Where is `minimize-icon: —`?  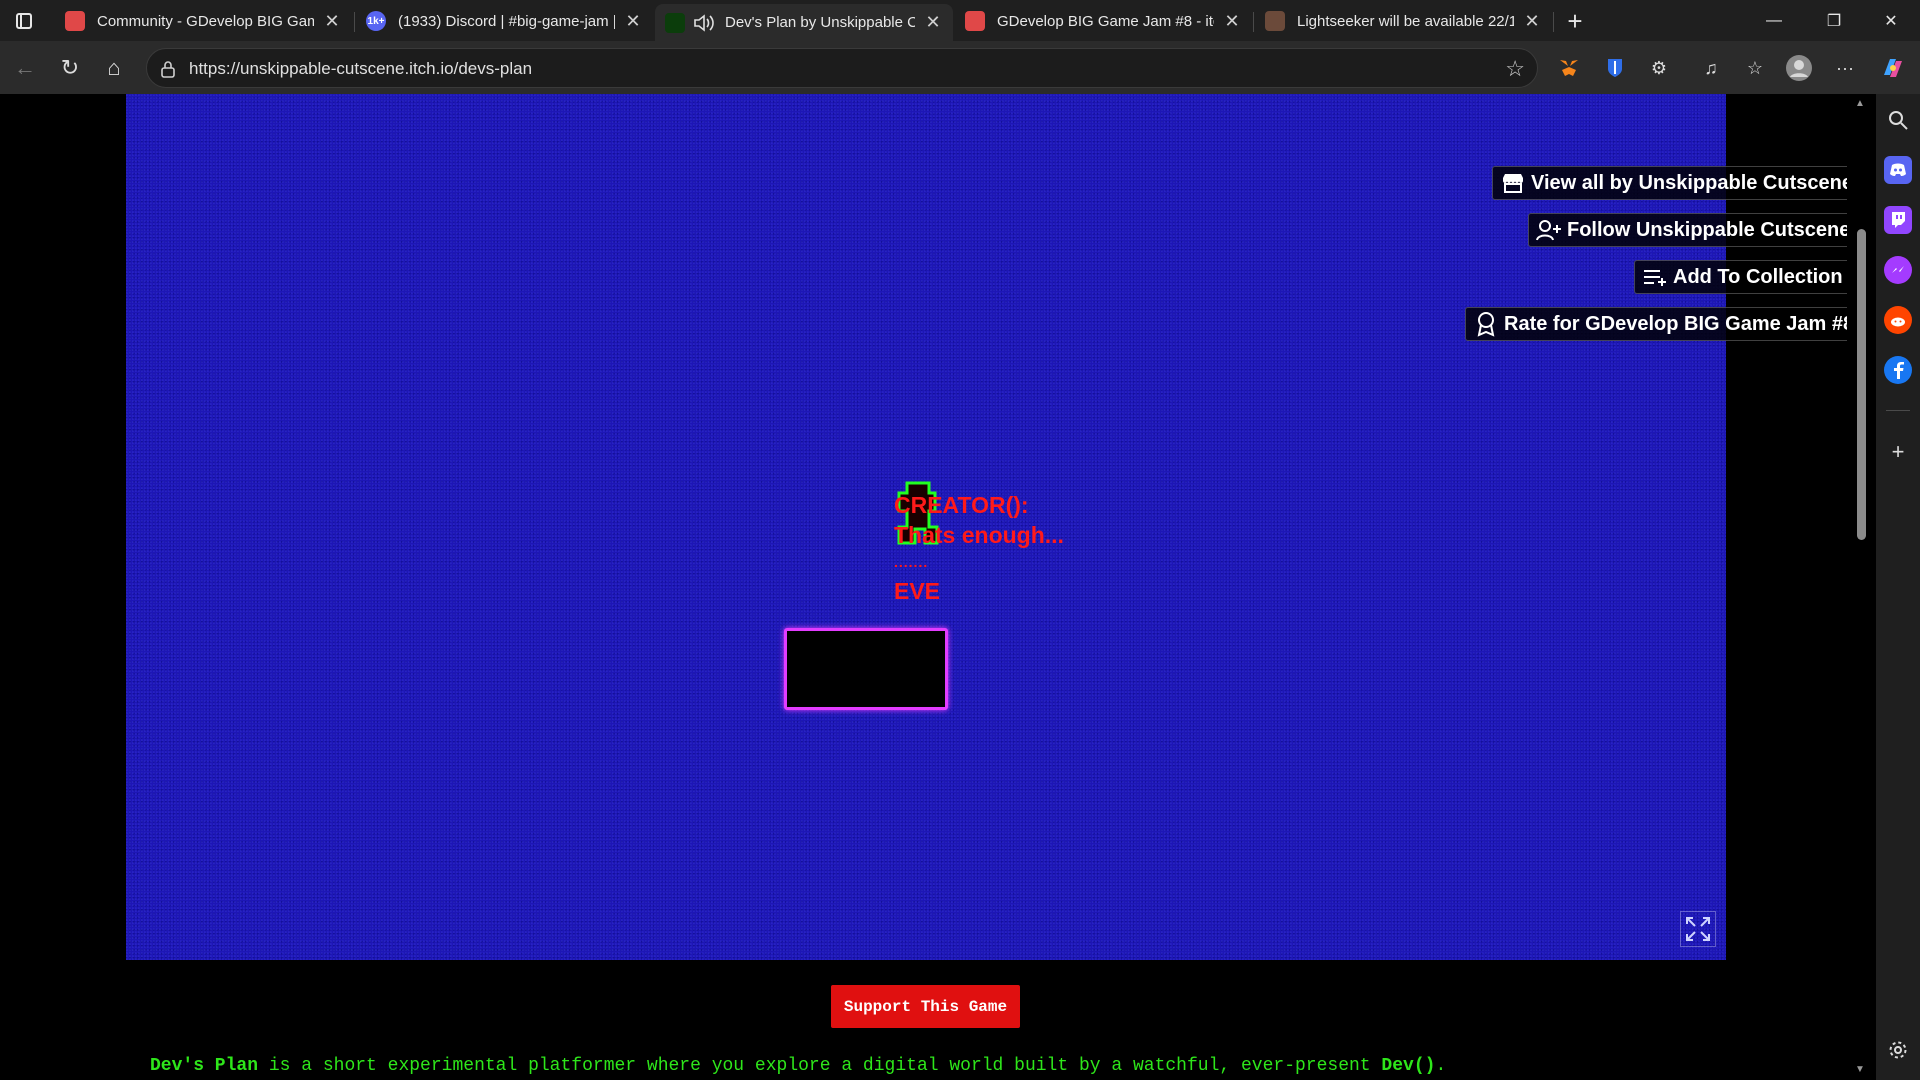
minimize-icon: — is located at coordinates (1774, 20).